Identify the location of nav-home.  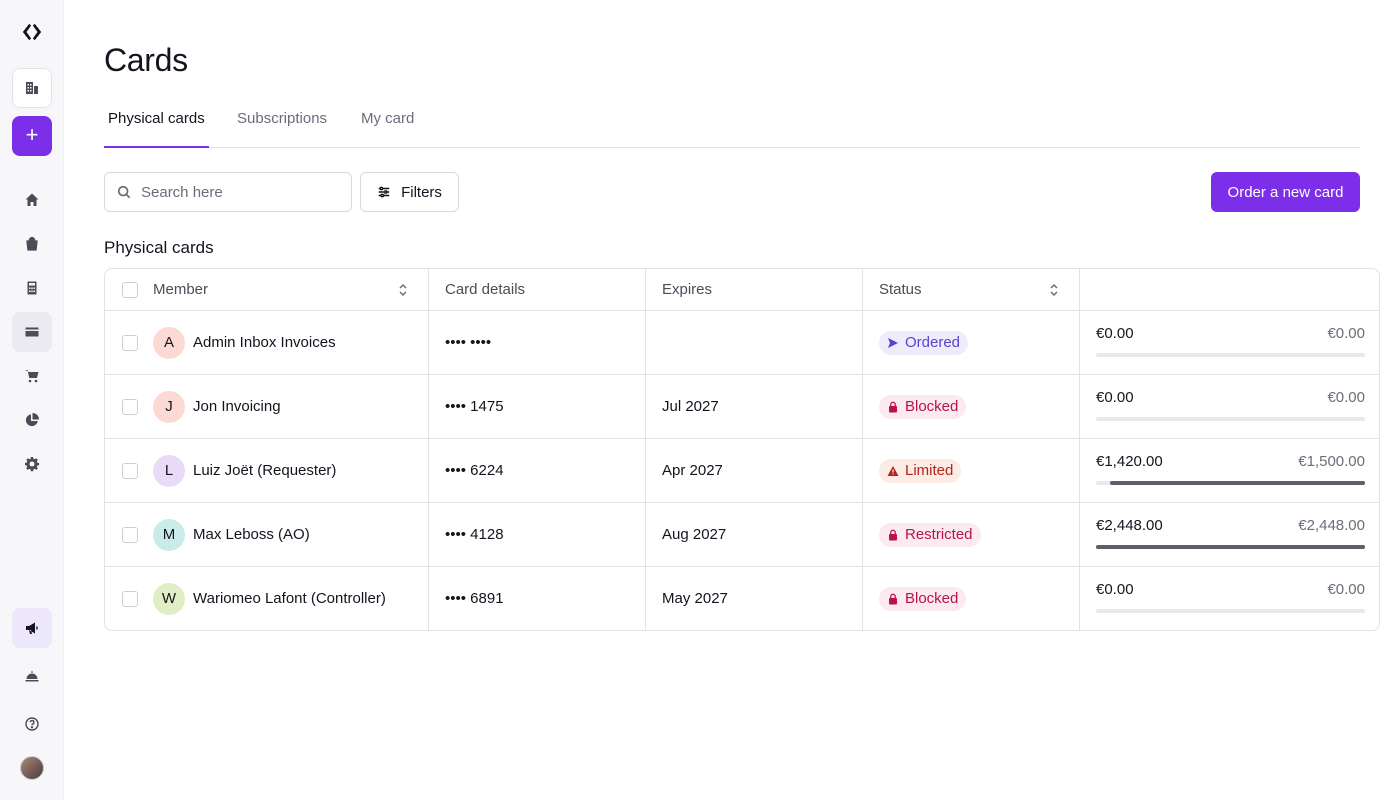
(32, 200).